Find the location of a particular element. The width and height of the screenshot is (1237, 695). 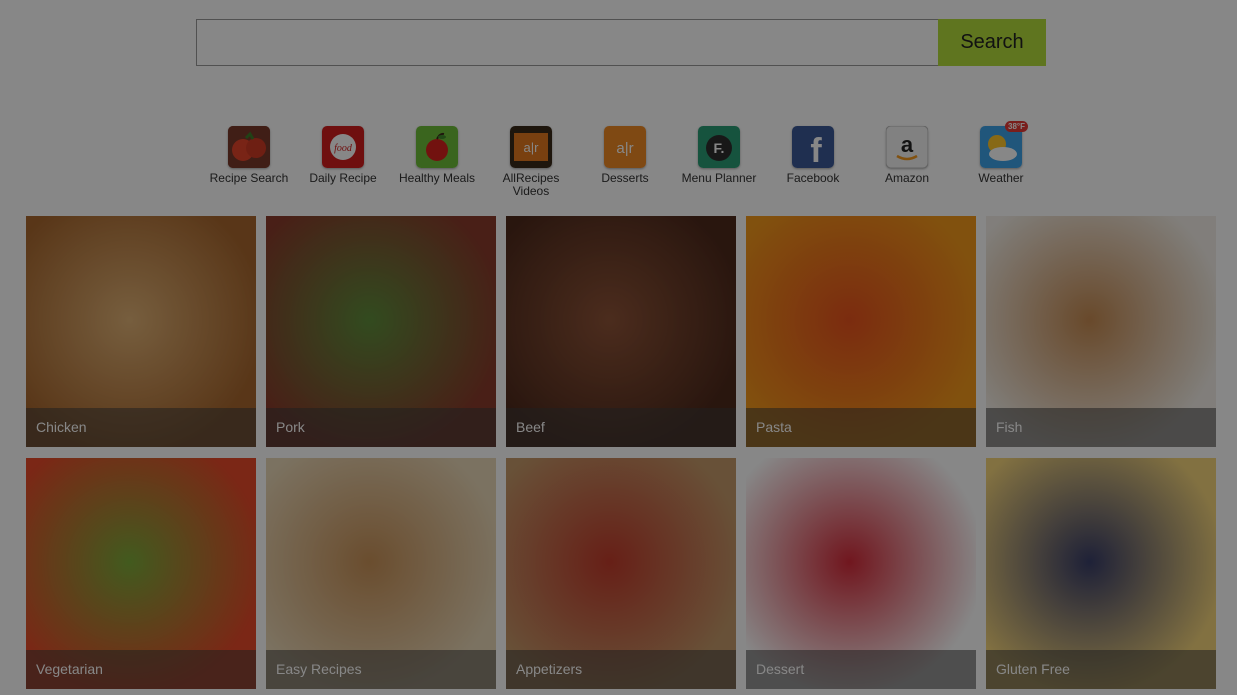

category-label: Beef is located at coordinates (621, 427).